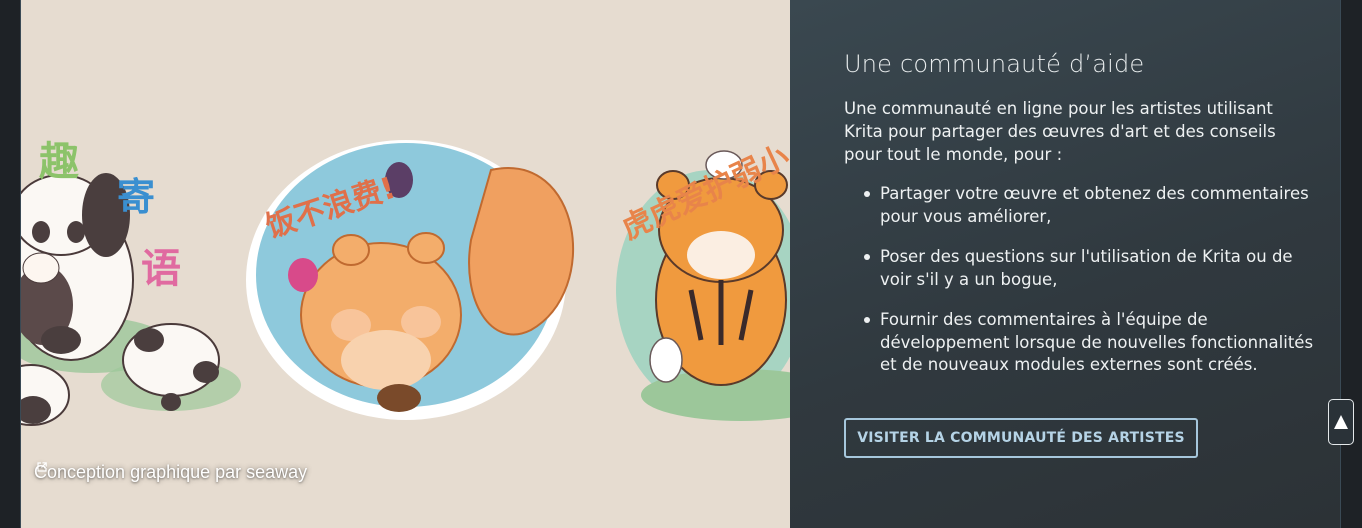 Image resolution: width=1362 pixels, height=528 pixels. What do you see at coordinates (994, 64) in the screenshot?
I see `community-title: Une communauté d’aide` at bounding box center [994, 64].